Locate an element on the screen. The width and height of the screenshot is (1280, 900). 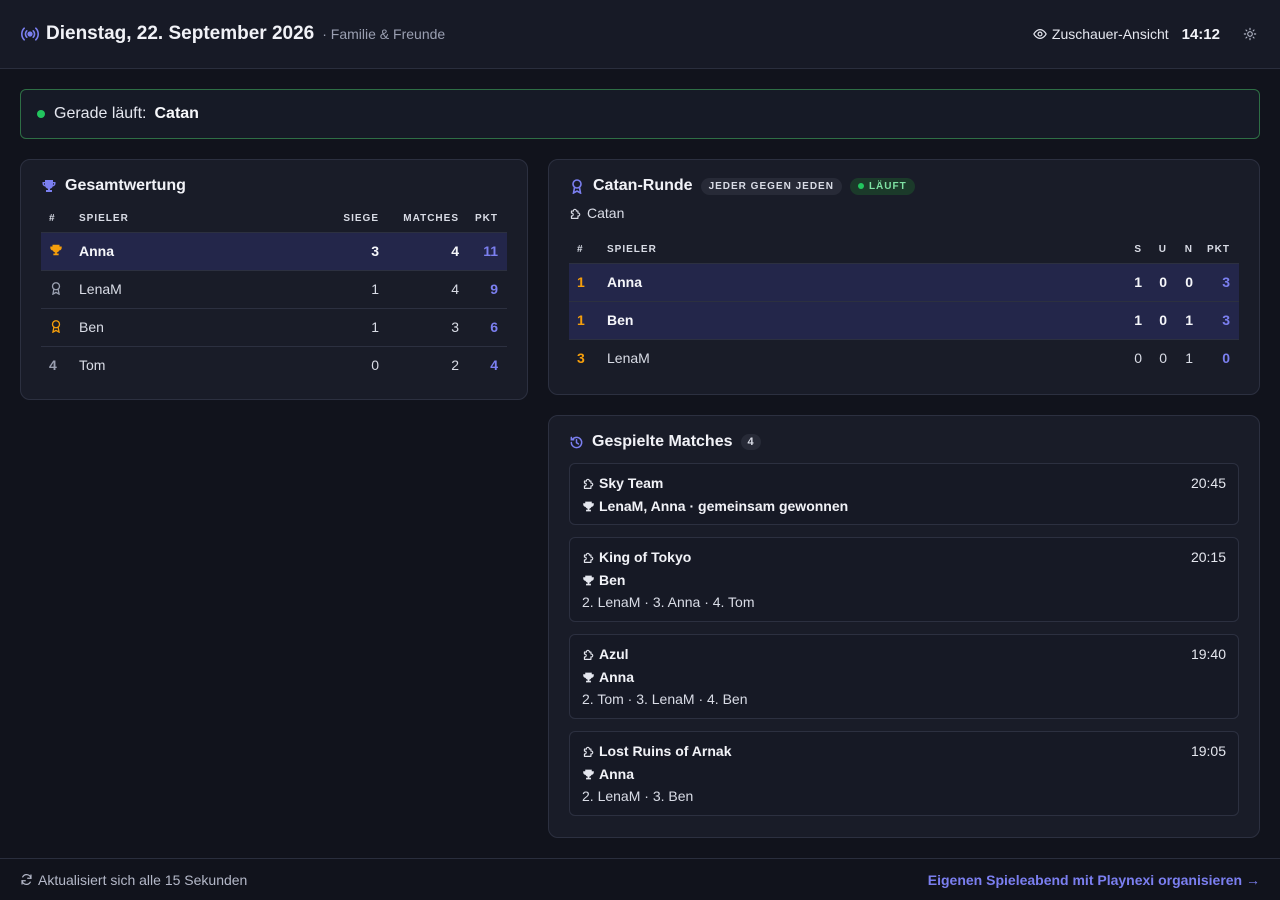
match-time: 20:45 is located at coordinates (1208, 483).